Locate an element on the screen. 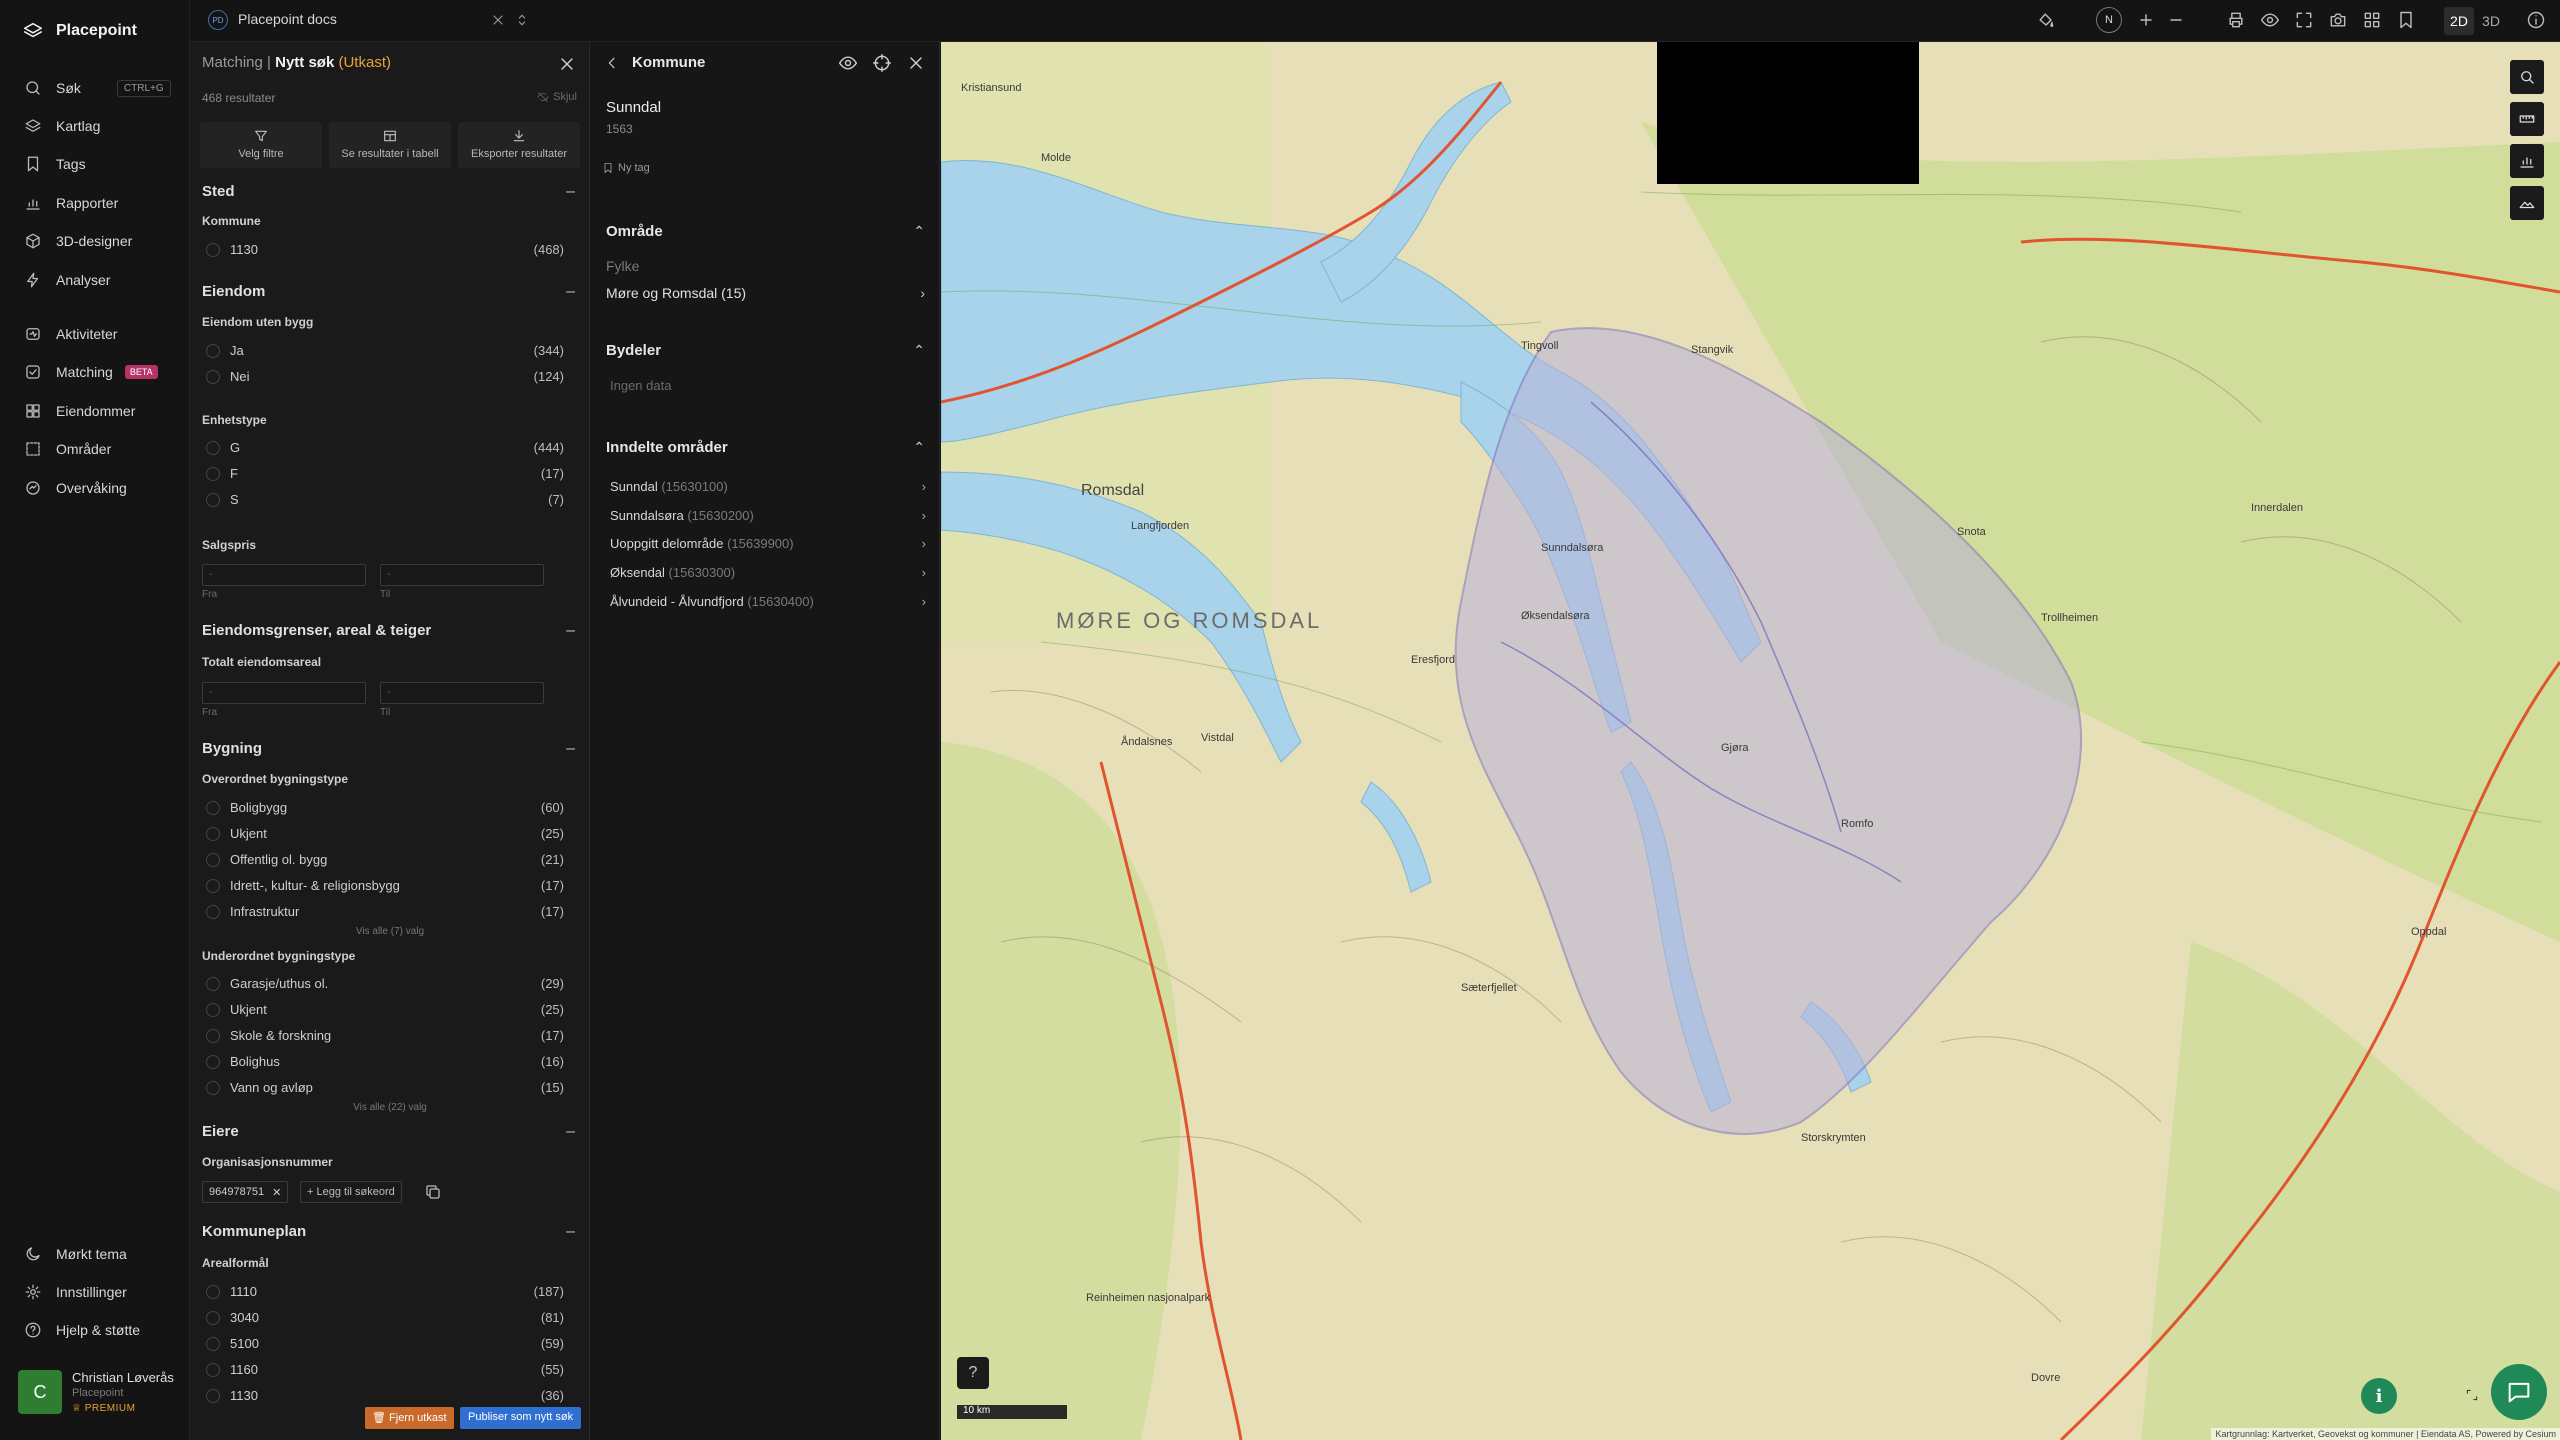  subarea-row: Ålvundeid - Ålvundfjord (15630400) › is located at coordinates (768, 601).